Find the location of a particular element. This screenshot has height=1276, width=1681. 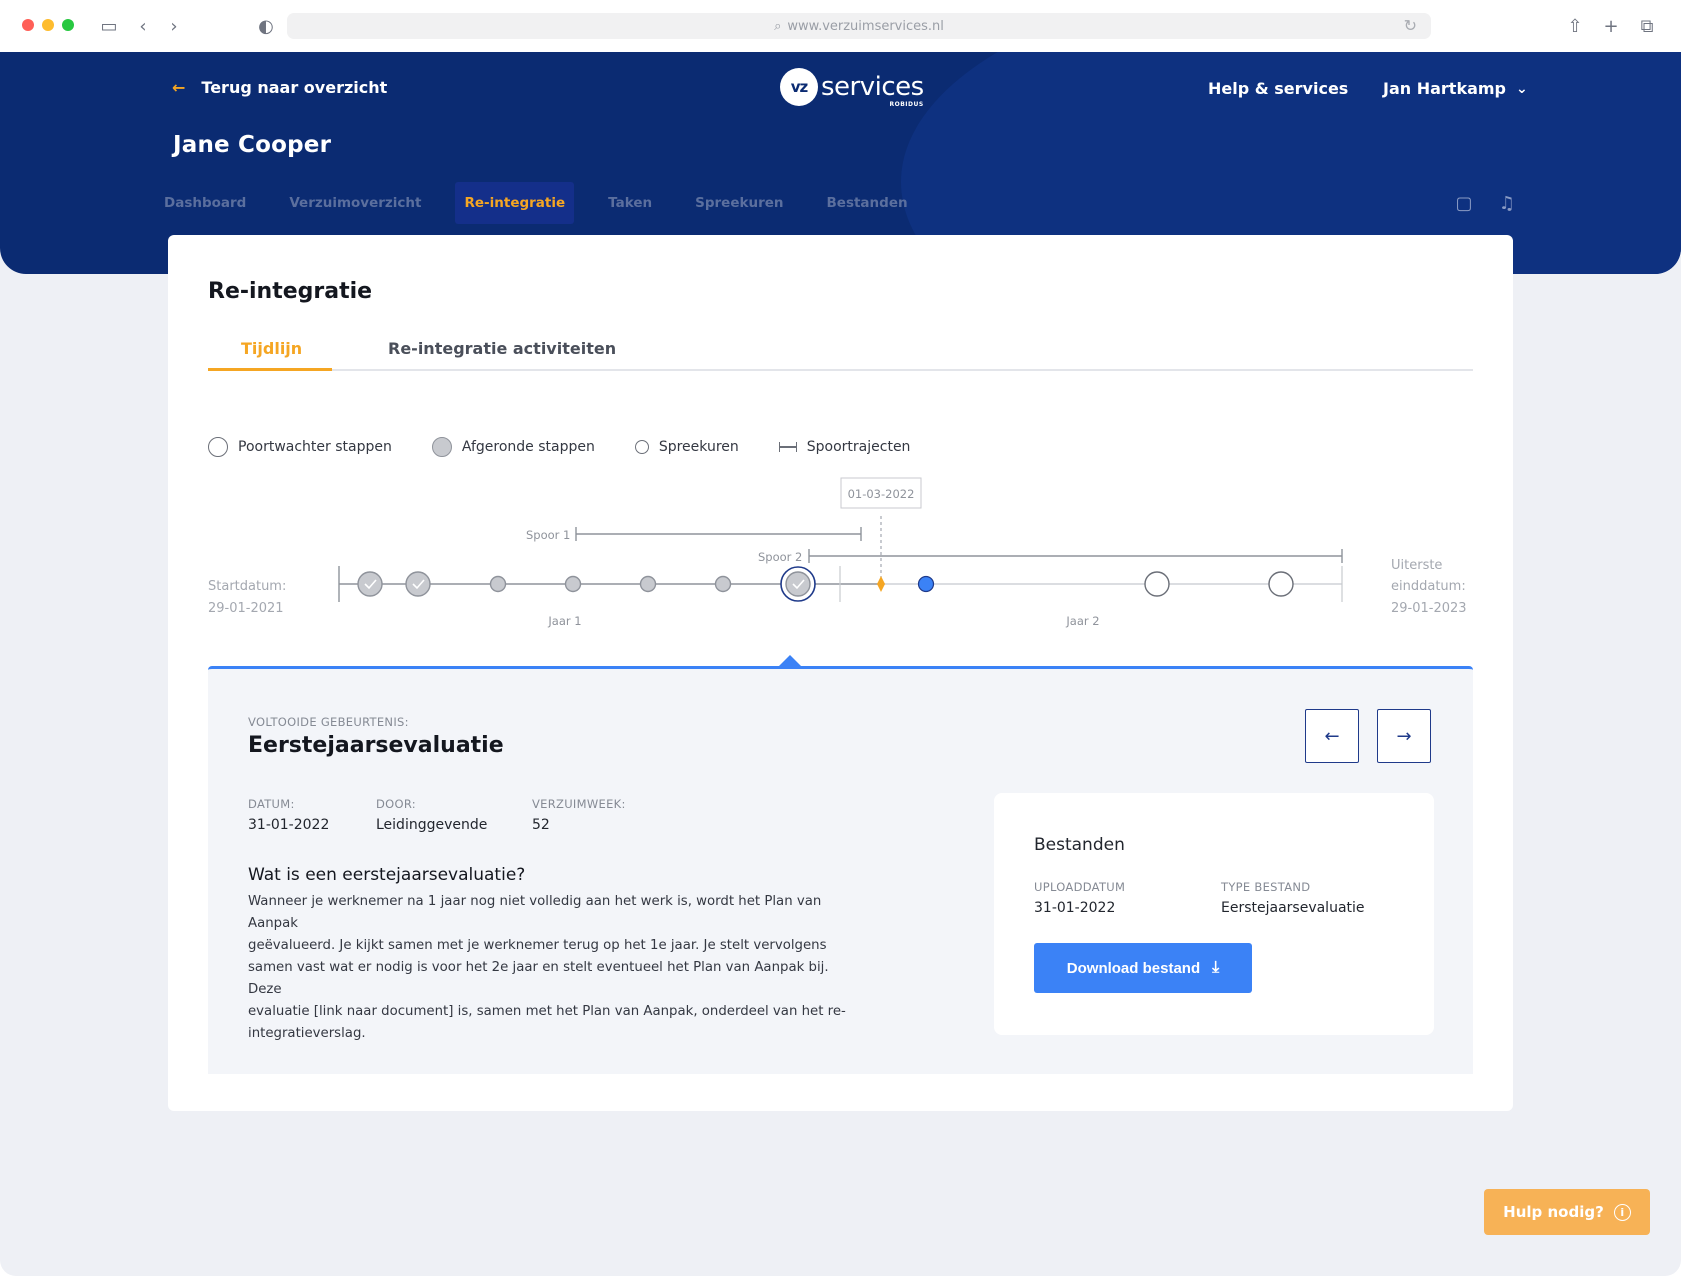

start-date-label: Startdatum: is located at coordinates (247, 586).